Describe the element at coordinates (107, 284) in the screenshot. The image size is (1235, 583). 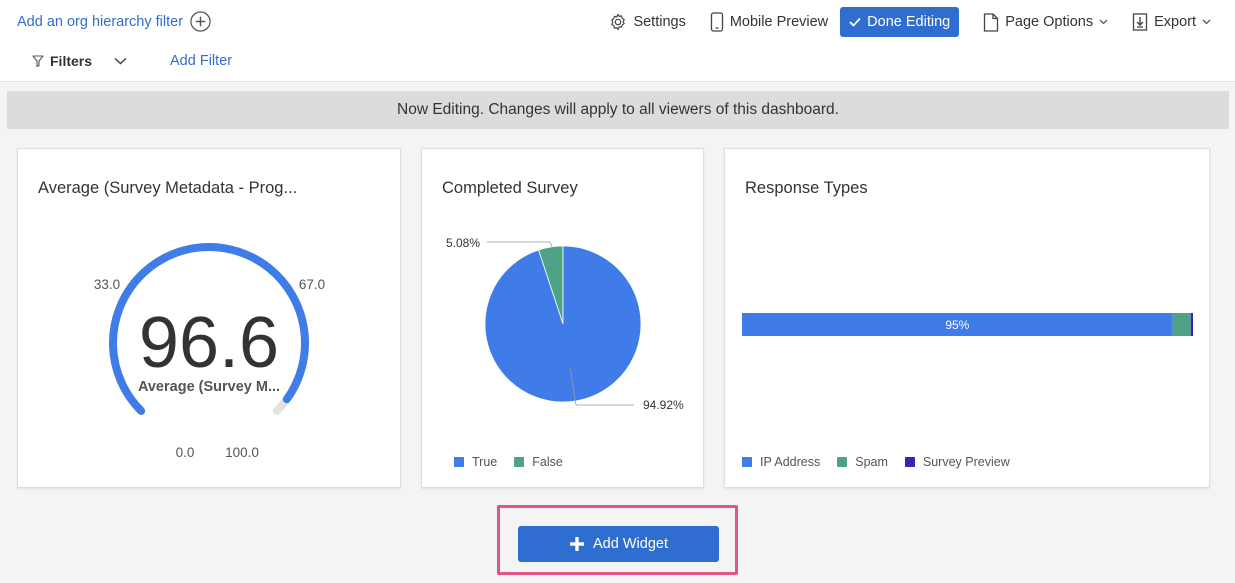
I see `gauge-tick-label: 33.0` at that location.